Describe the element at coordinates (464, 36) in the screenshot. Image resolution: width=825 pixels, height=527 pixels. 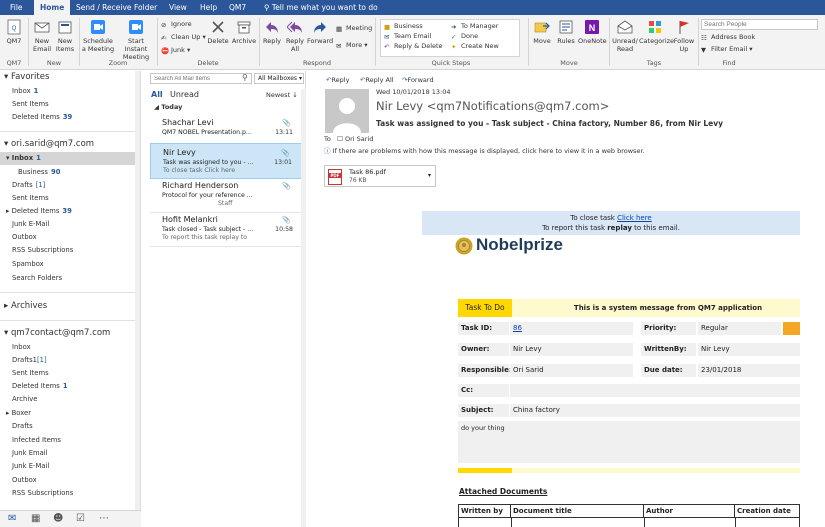
I see `quick-step-done: ✓ Done` at that location.